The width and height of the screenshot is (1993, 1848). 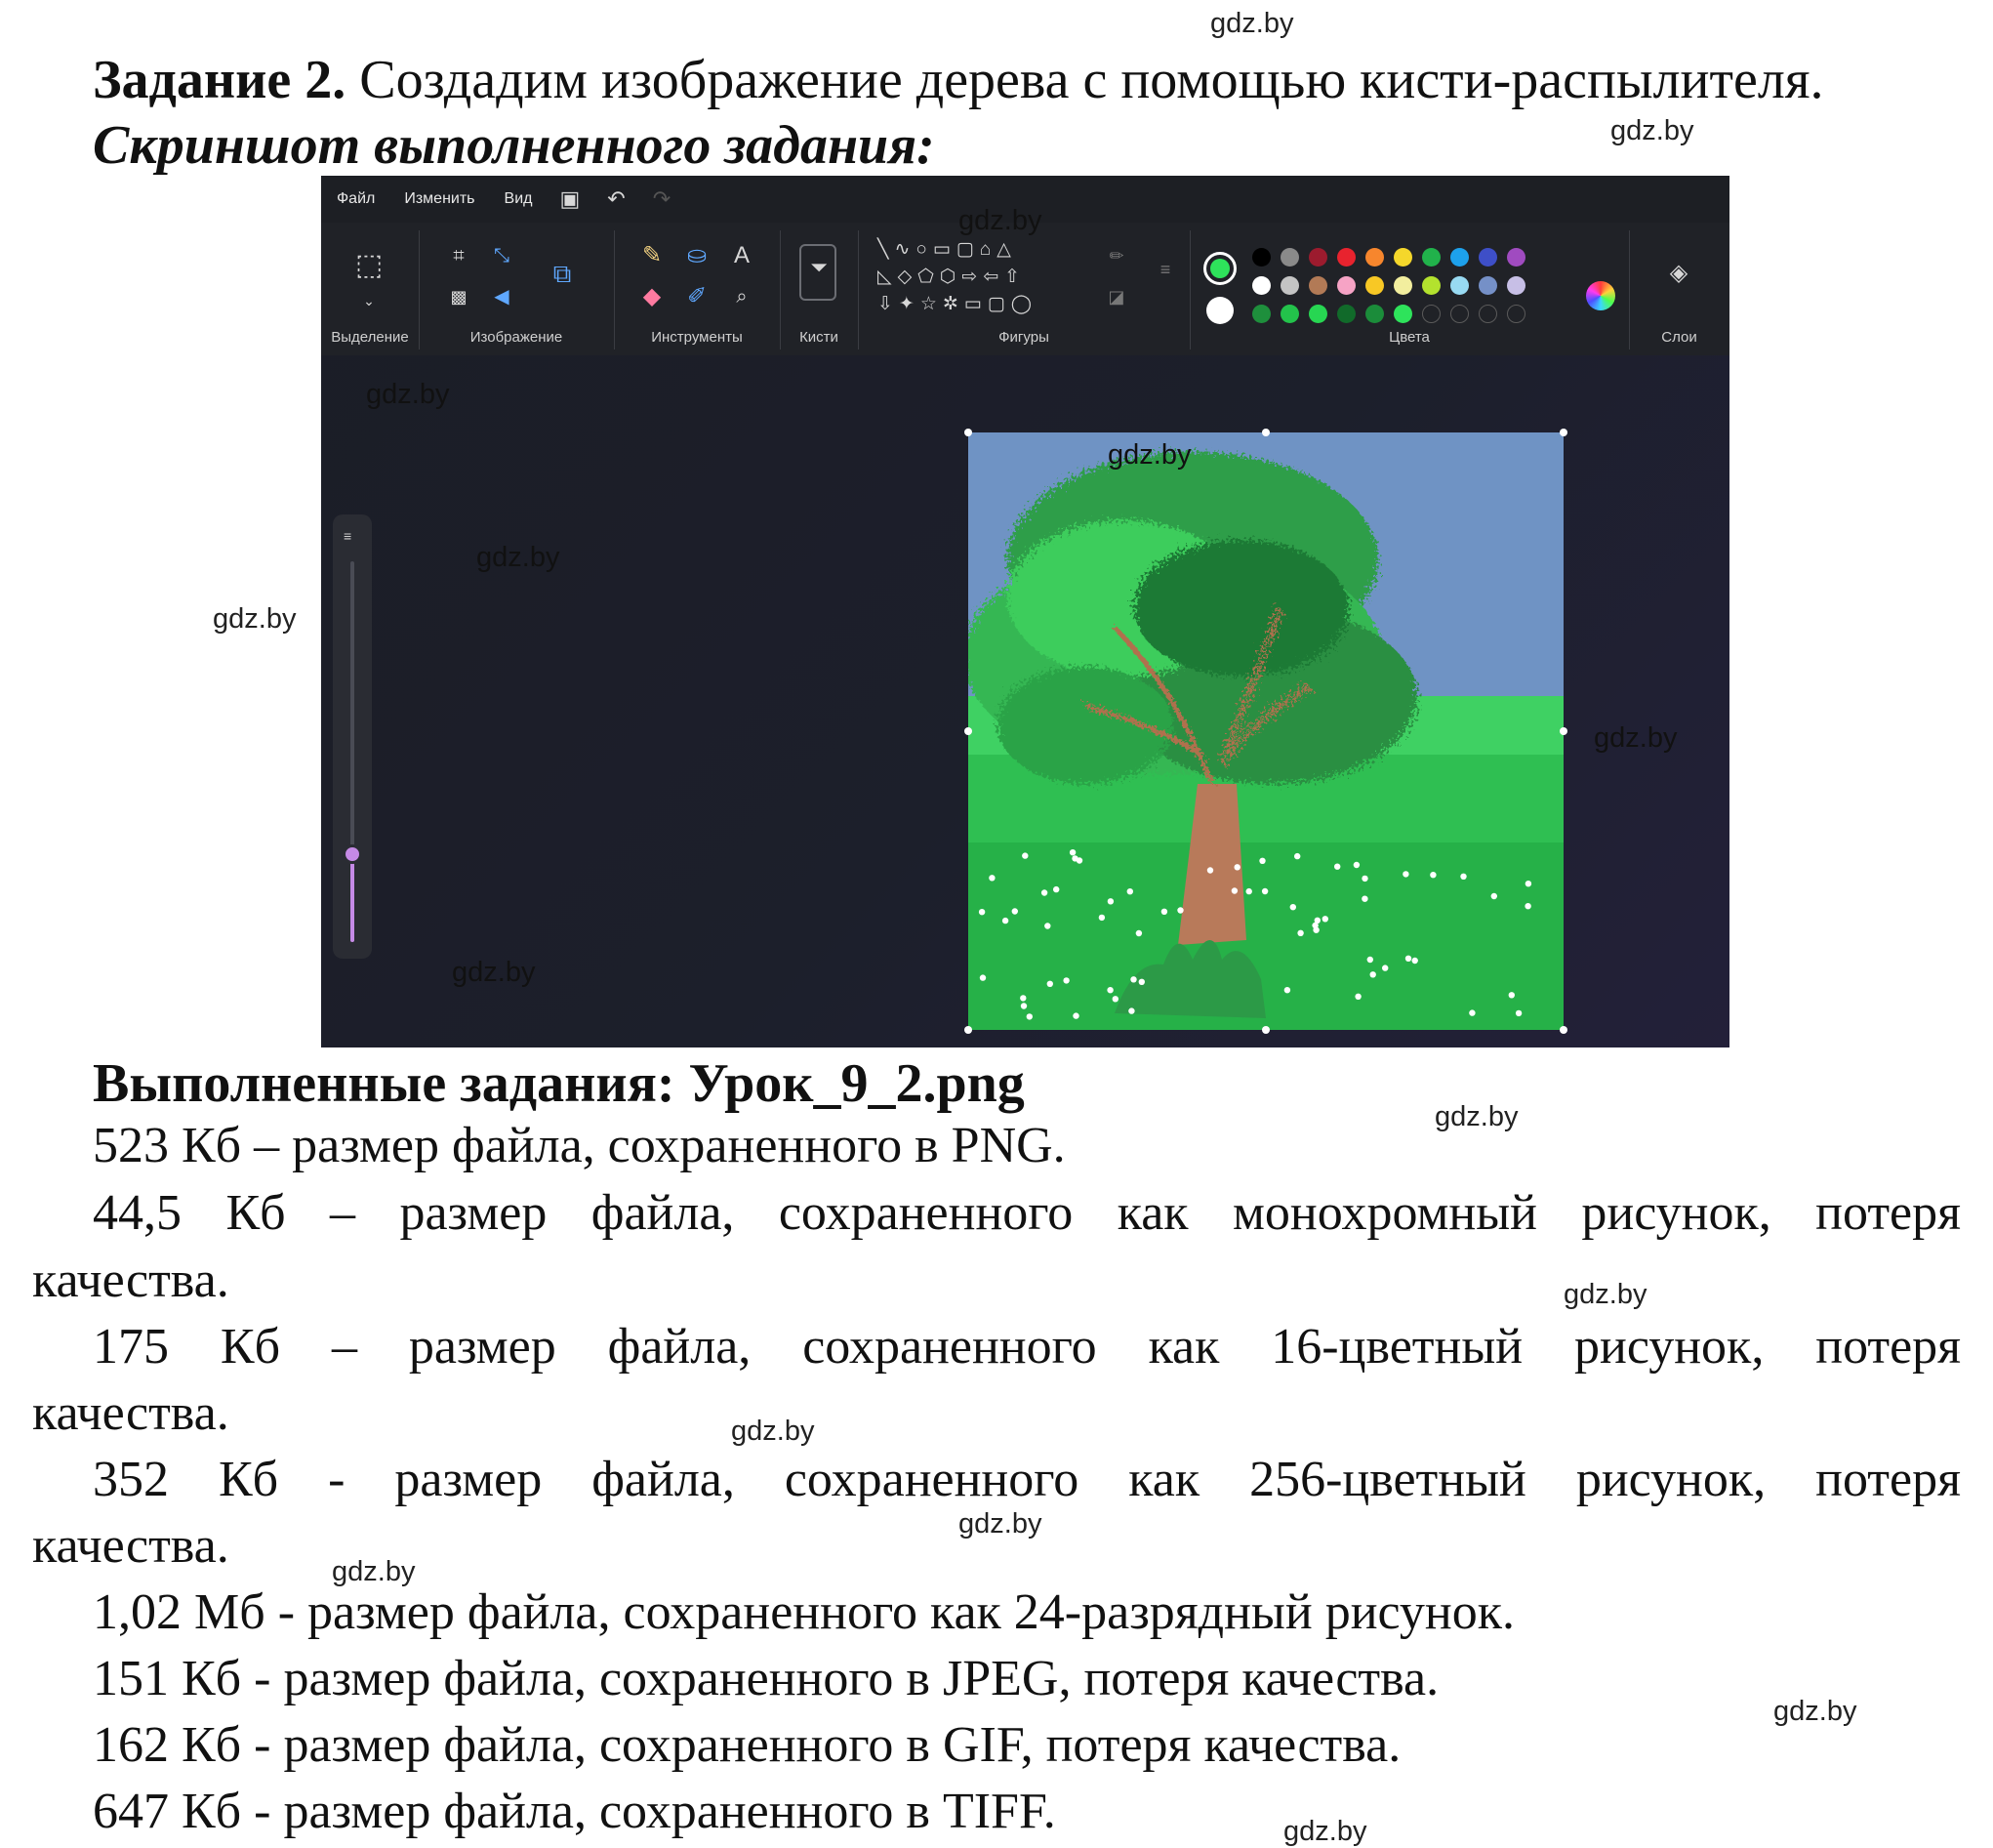 I want to click on pencil-icon: ✎, so click(x=652, y=256).